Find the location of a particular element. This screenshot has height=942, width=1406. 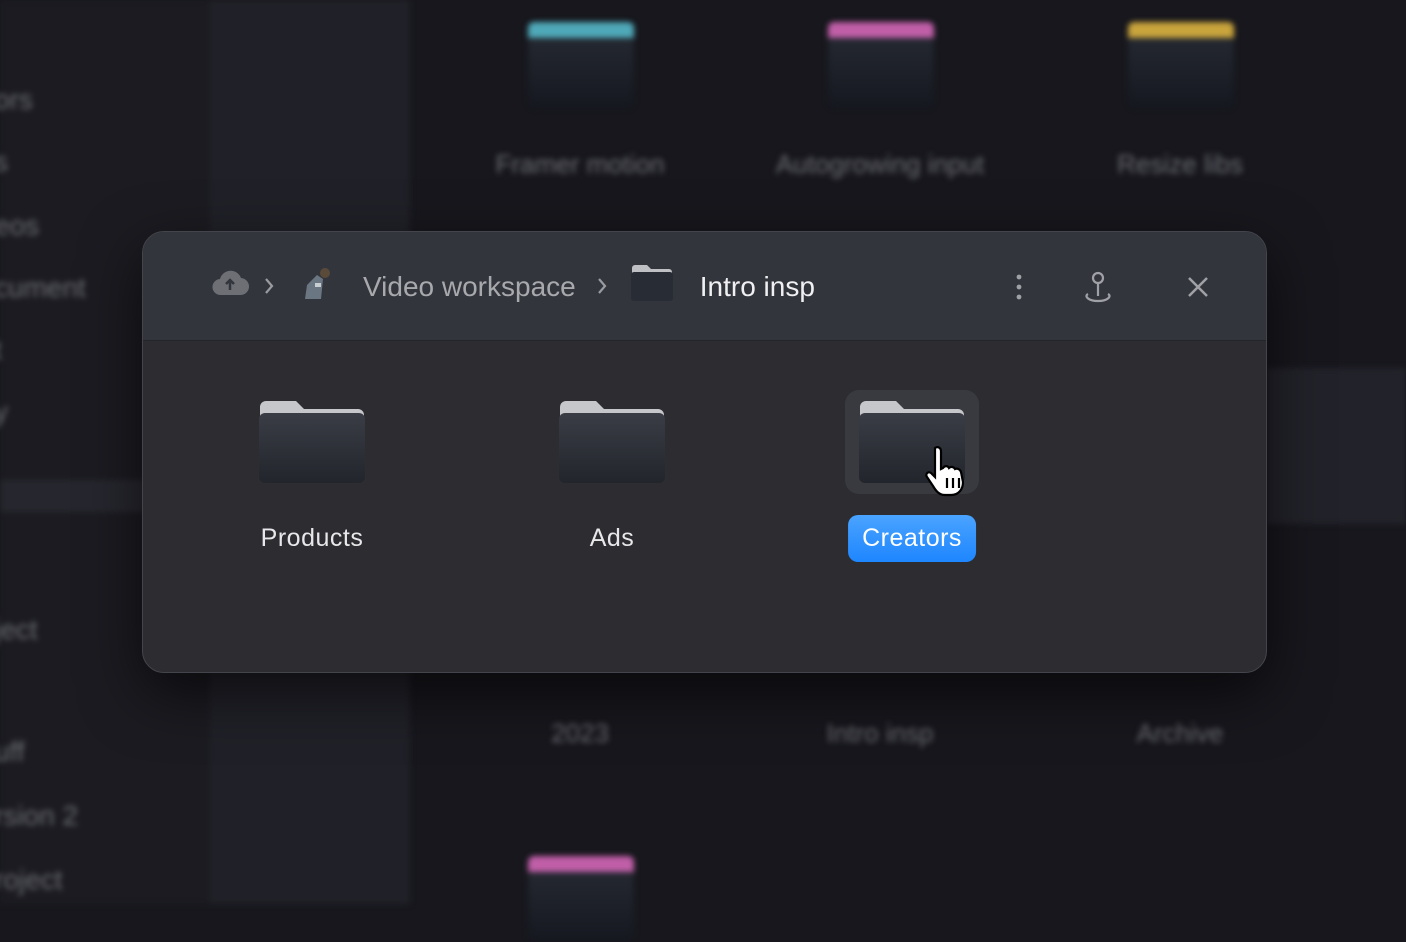

workspace-icon is located at coordinates (317, 286).